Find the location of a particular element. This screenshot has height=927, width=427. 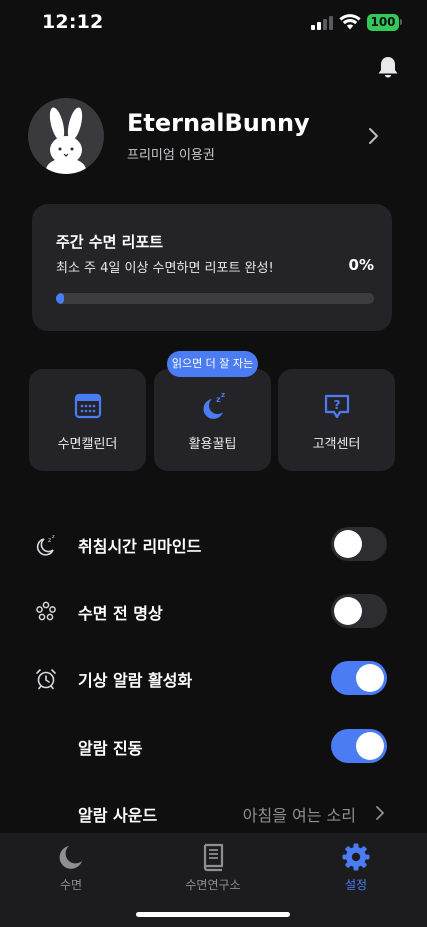

bedtime-reminder-toggle is located at coordinates (359, 544).